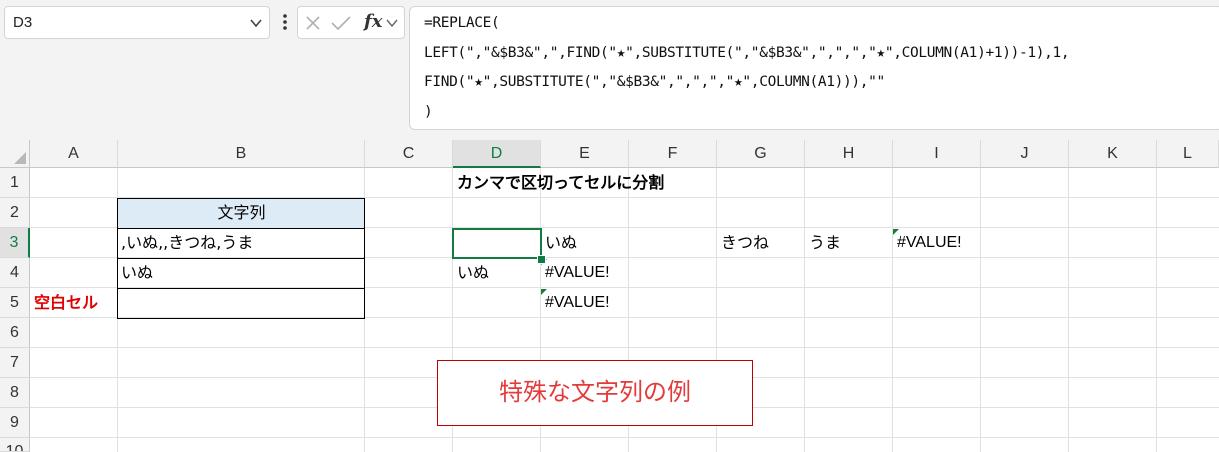 The image size is (1219, 452). I want to click on column-header-i: I, so click(937, 154).